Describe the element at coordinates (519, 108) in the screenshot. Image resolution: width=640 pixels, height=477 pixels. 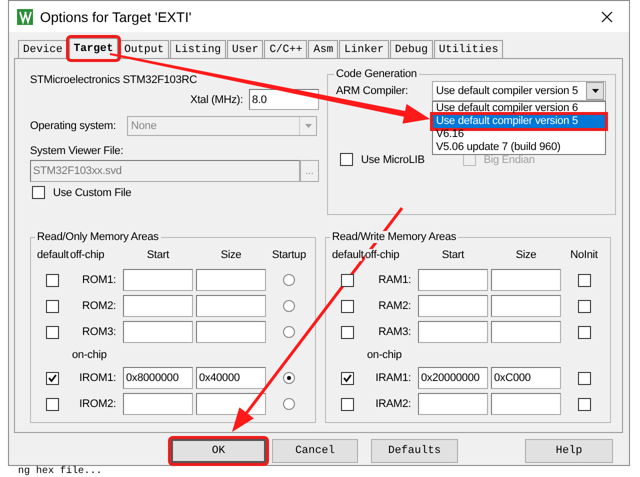
I see `dropdown-option: Use default compiler version 6` at that location.